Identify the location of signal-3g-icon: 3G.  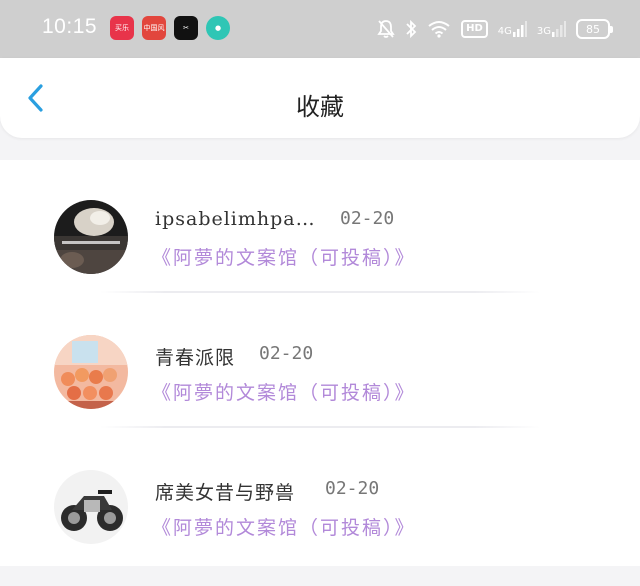
(551, 29).